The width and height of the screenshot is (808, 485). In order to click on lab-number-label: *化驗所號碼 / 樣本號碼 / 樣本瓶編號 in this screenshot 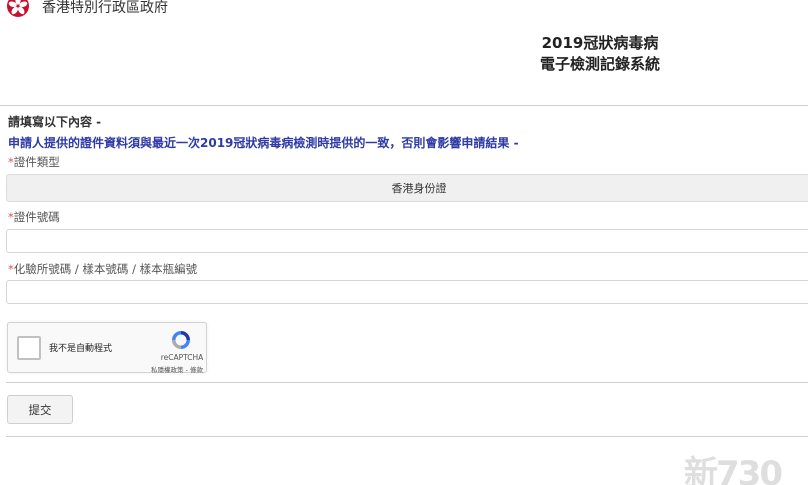, I will do `click(102, 269)`.